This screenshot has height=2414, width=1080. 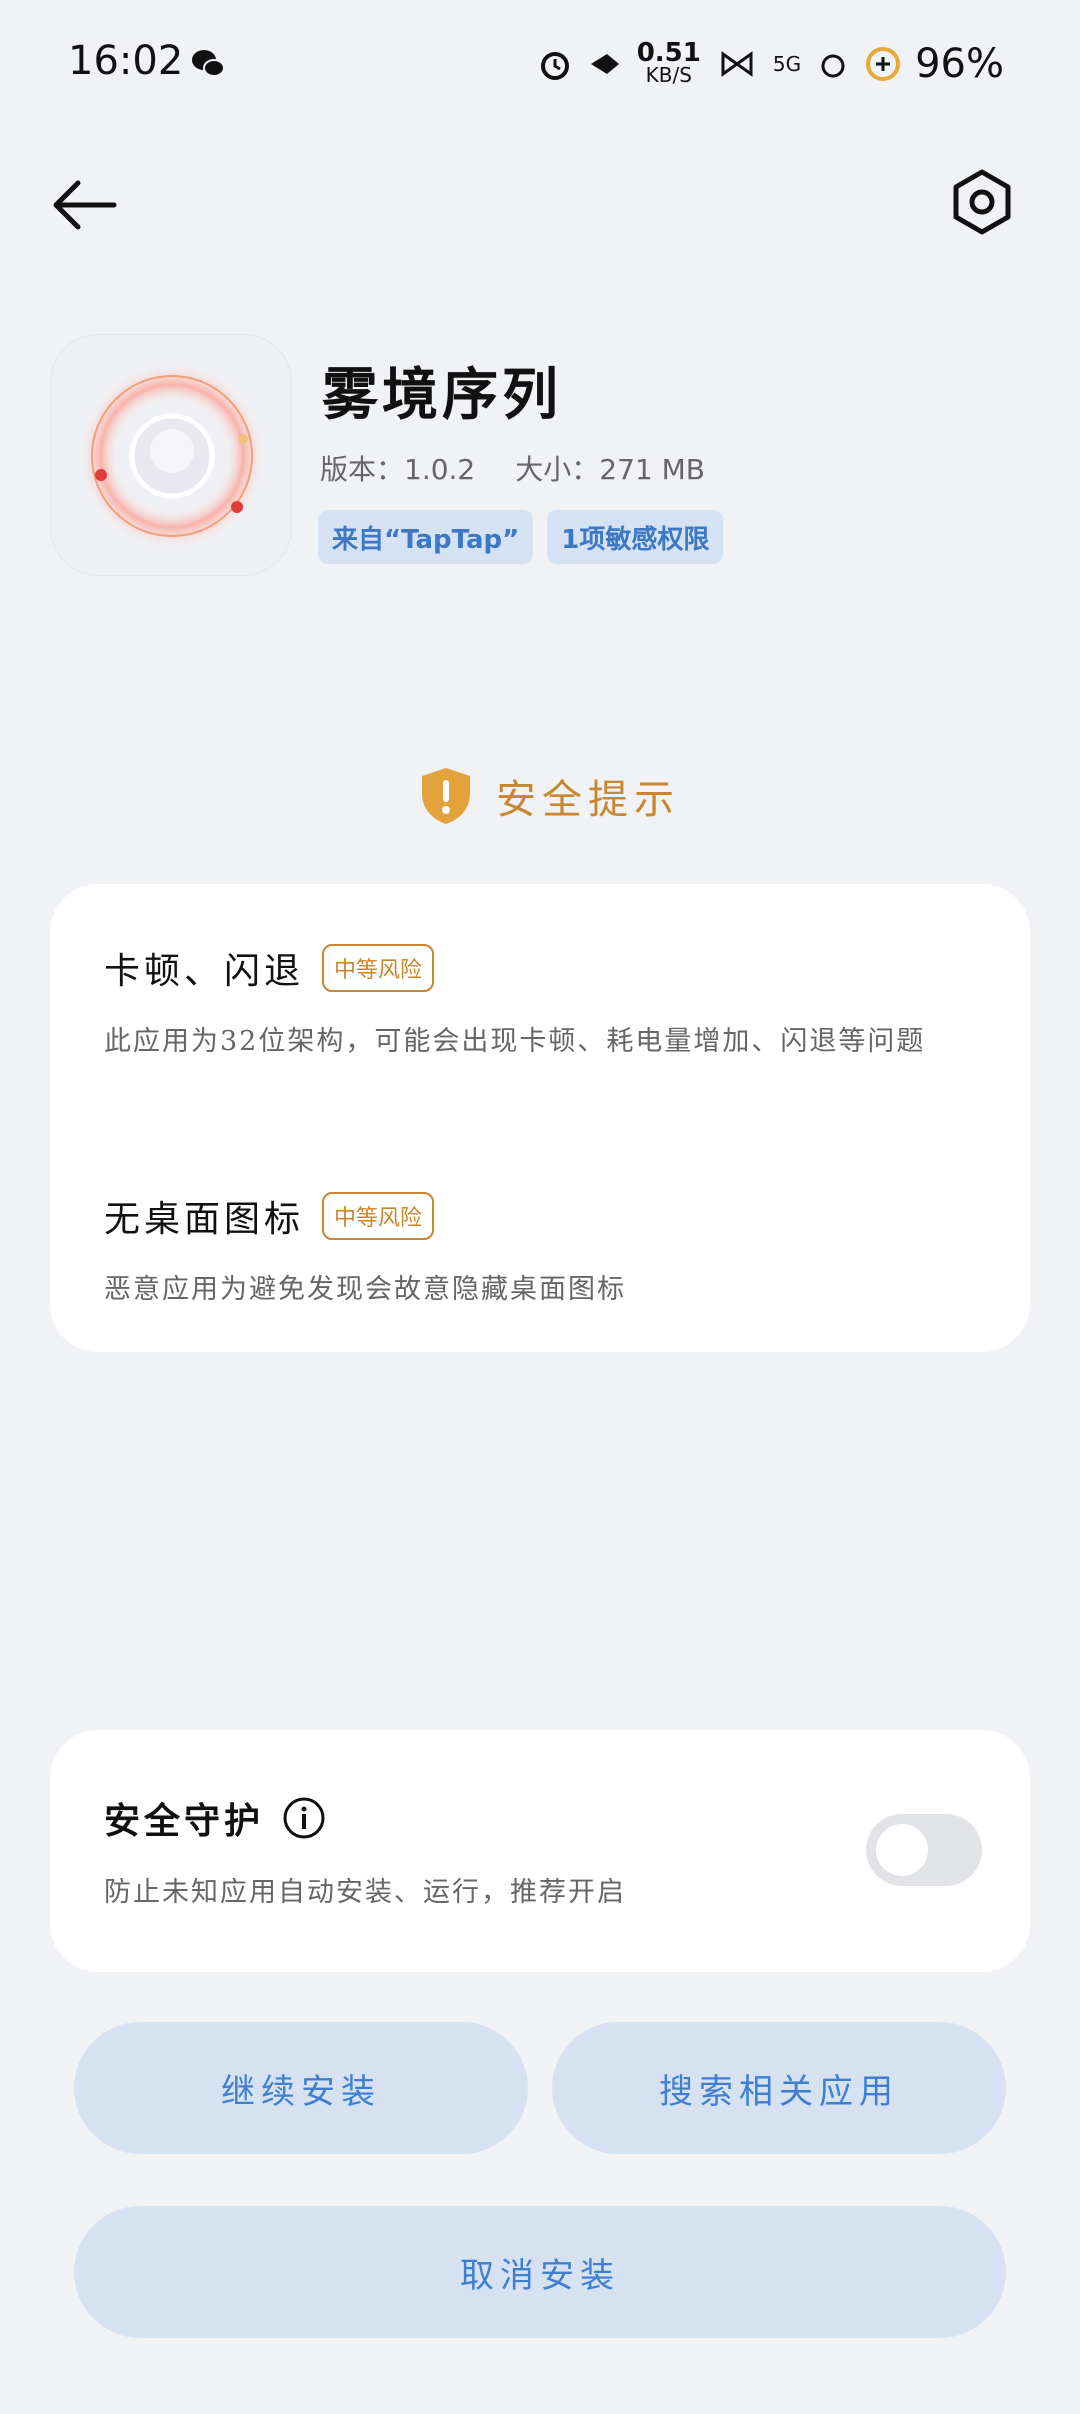 I want to click on net-speed-unit: KB/S, so click(x=668, y=75).